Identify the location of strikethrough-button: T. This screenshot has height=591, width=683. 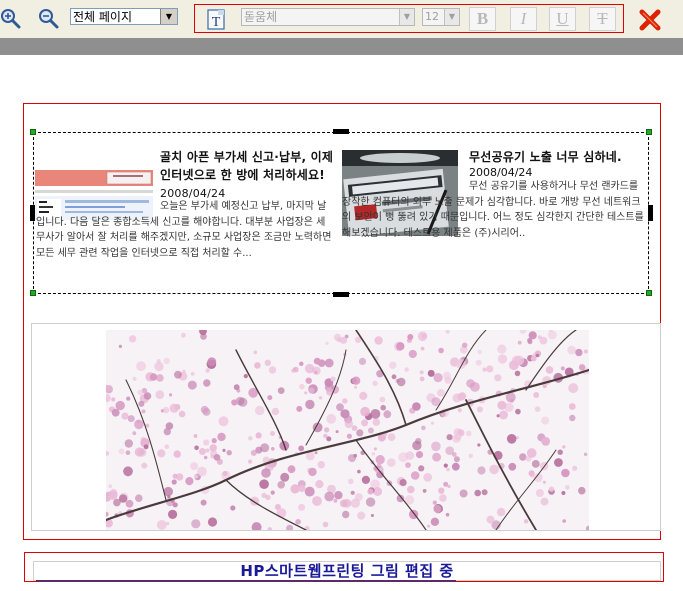
(602, 19).